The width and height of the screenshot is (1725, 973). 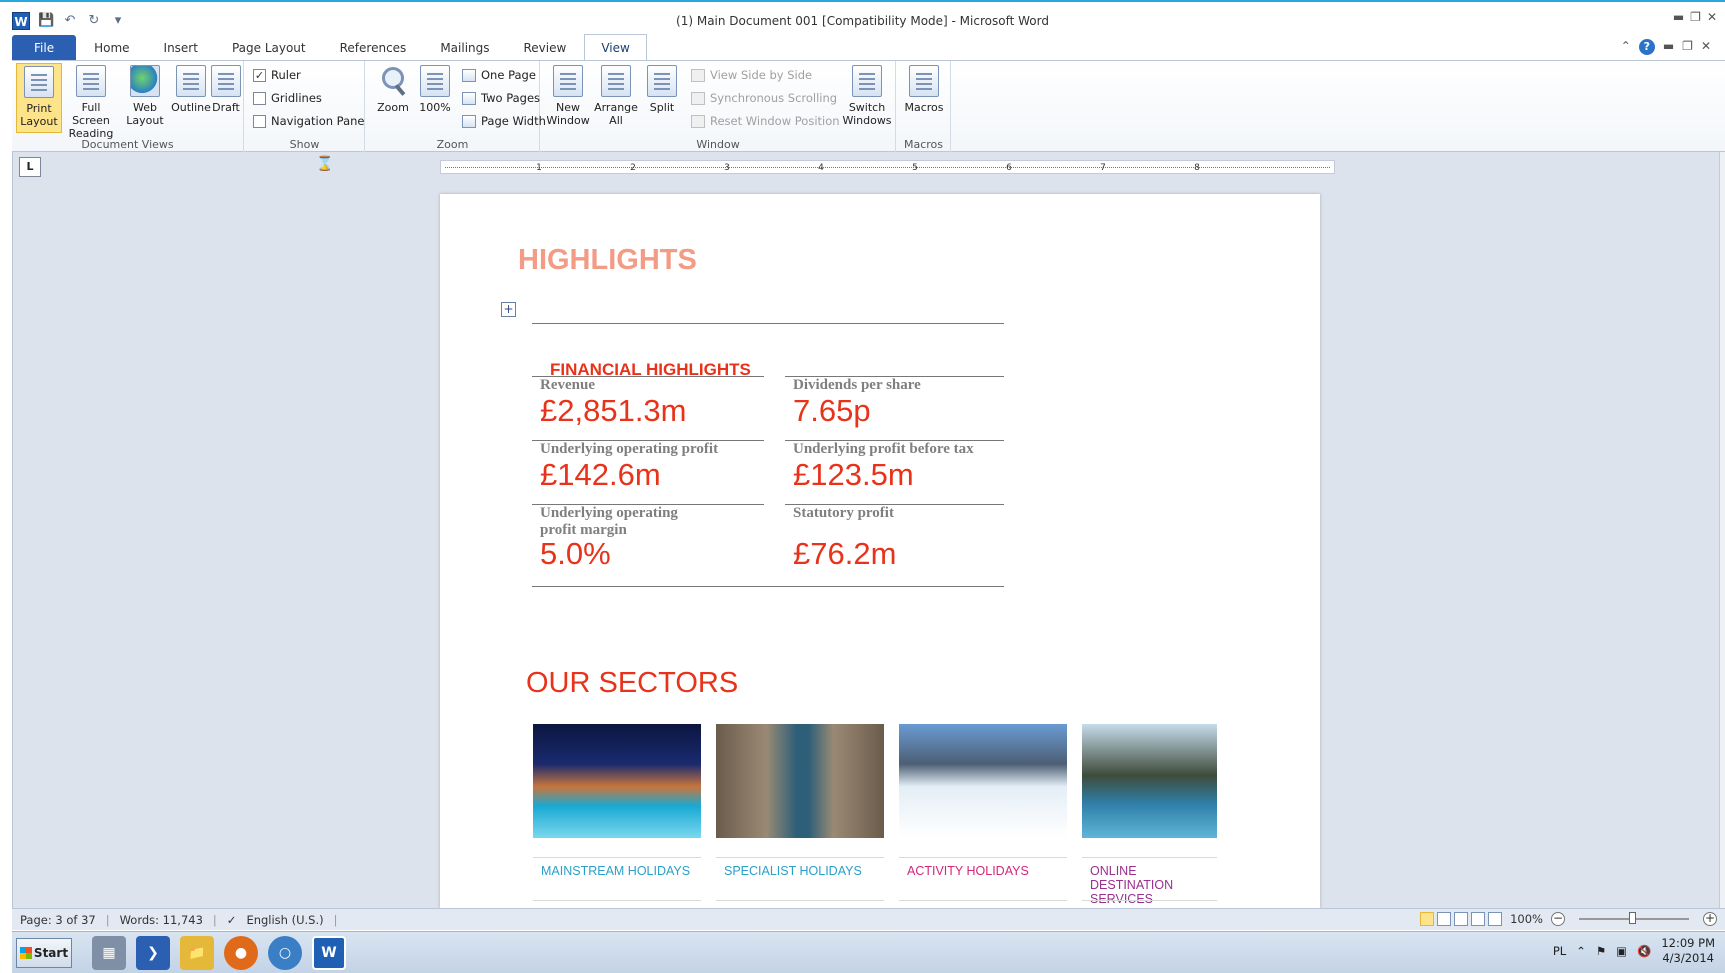 I want to click on full-screen-reading-button: Full Screen Reading, so click(x=91, y=101).